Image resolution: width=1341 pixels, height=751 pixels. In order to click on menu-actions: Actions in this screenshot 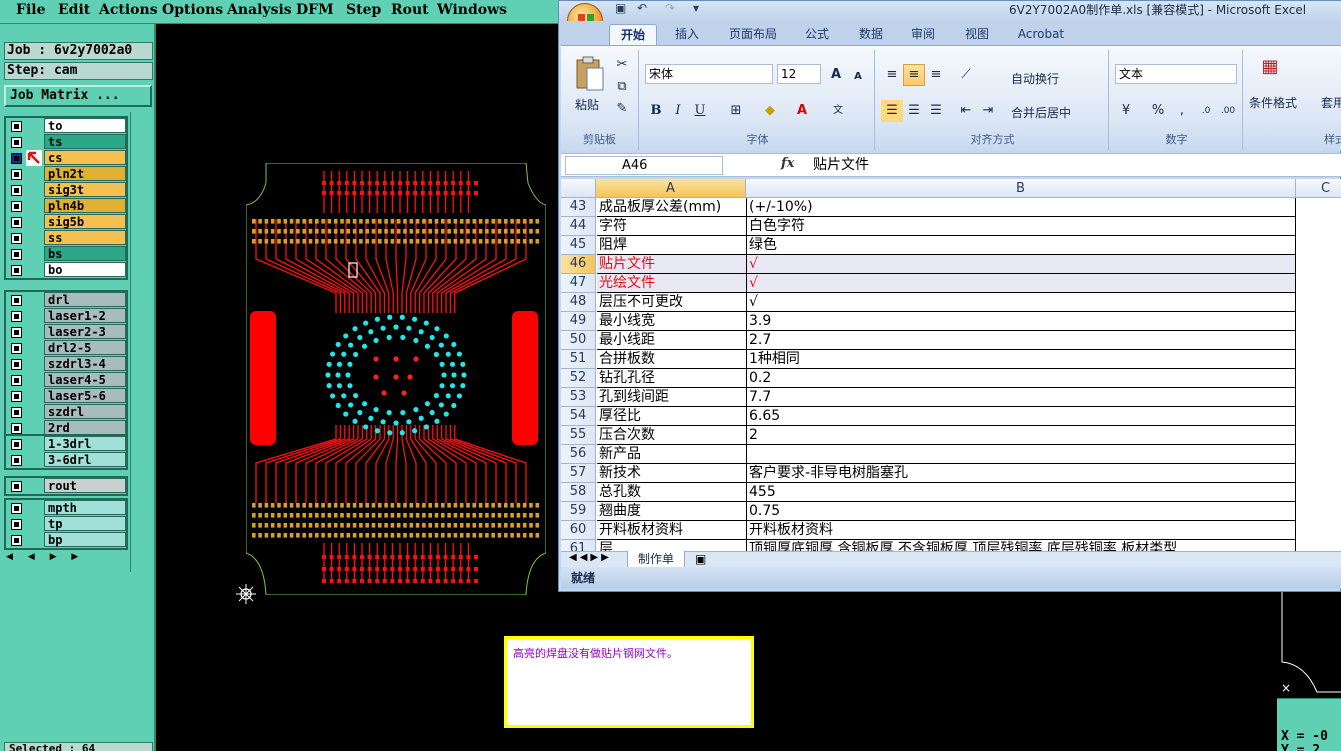, I will do `click(128, 10)`.